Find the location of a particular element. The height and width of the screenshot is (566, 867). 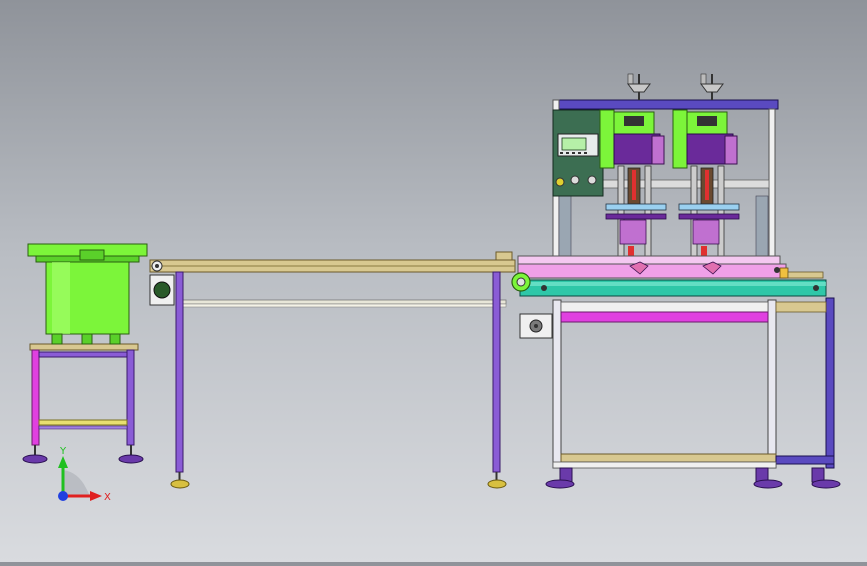

control-panel is located at coordinates (578, 153).